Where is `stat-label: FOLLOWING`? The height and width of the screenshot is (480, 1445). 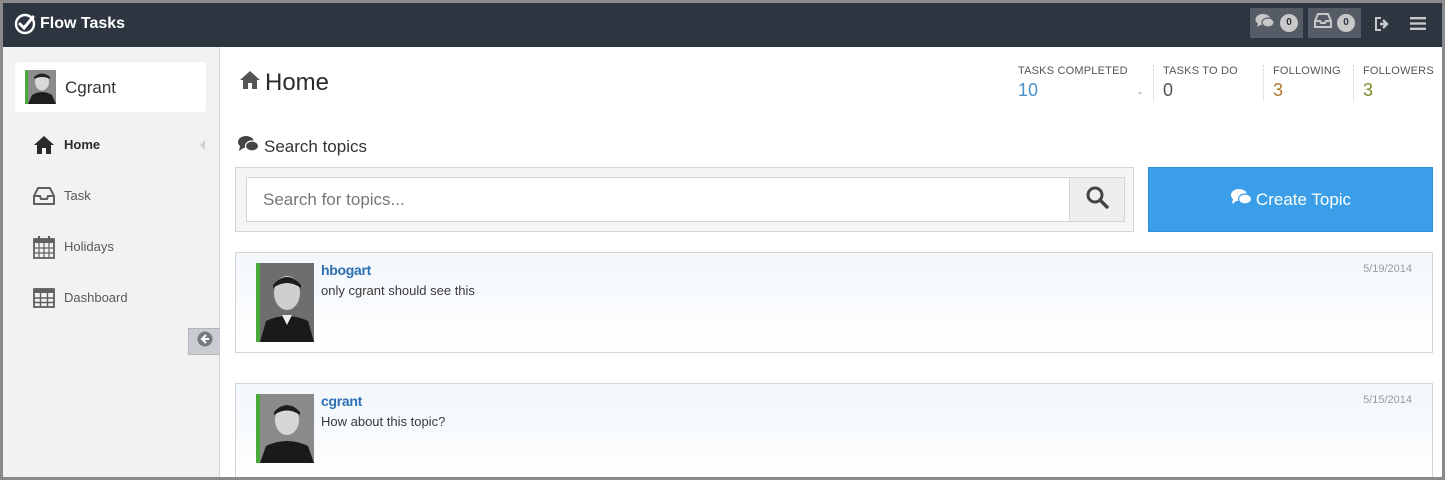
stat-label: FOLLOWING is located at coordinates (1307, 71).